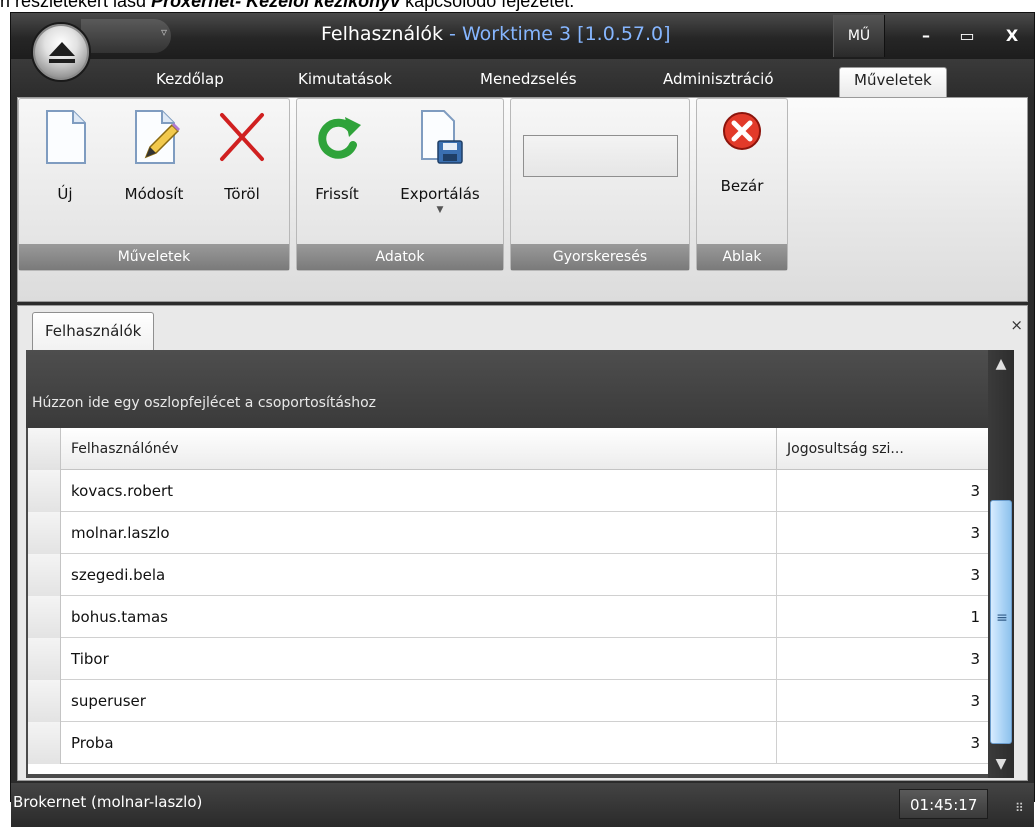 The image size is (1035, 829). What do you see at coordinates (276, 5) in the screenshot?
I see `document-text-bold: Proxernet- Kezelői kézikönyv` at bounding box center [276, 5].